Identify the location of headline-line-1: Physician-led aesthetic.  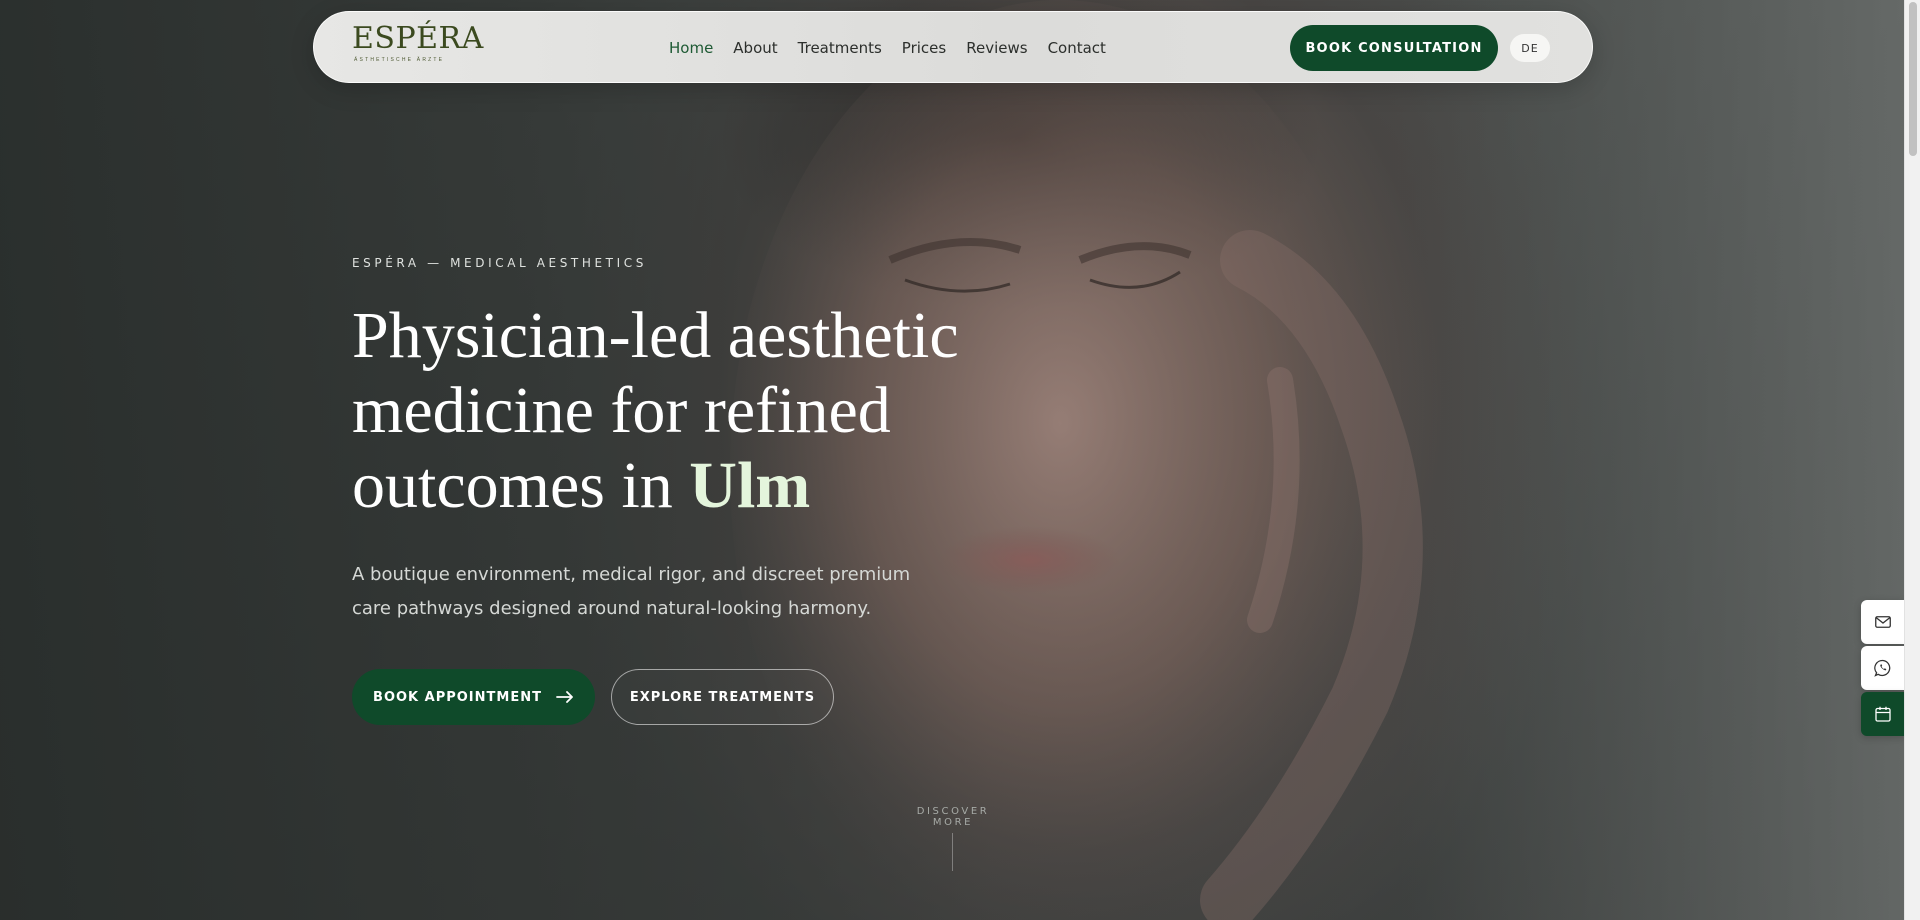
(655, 335).